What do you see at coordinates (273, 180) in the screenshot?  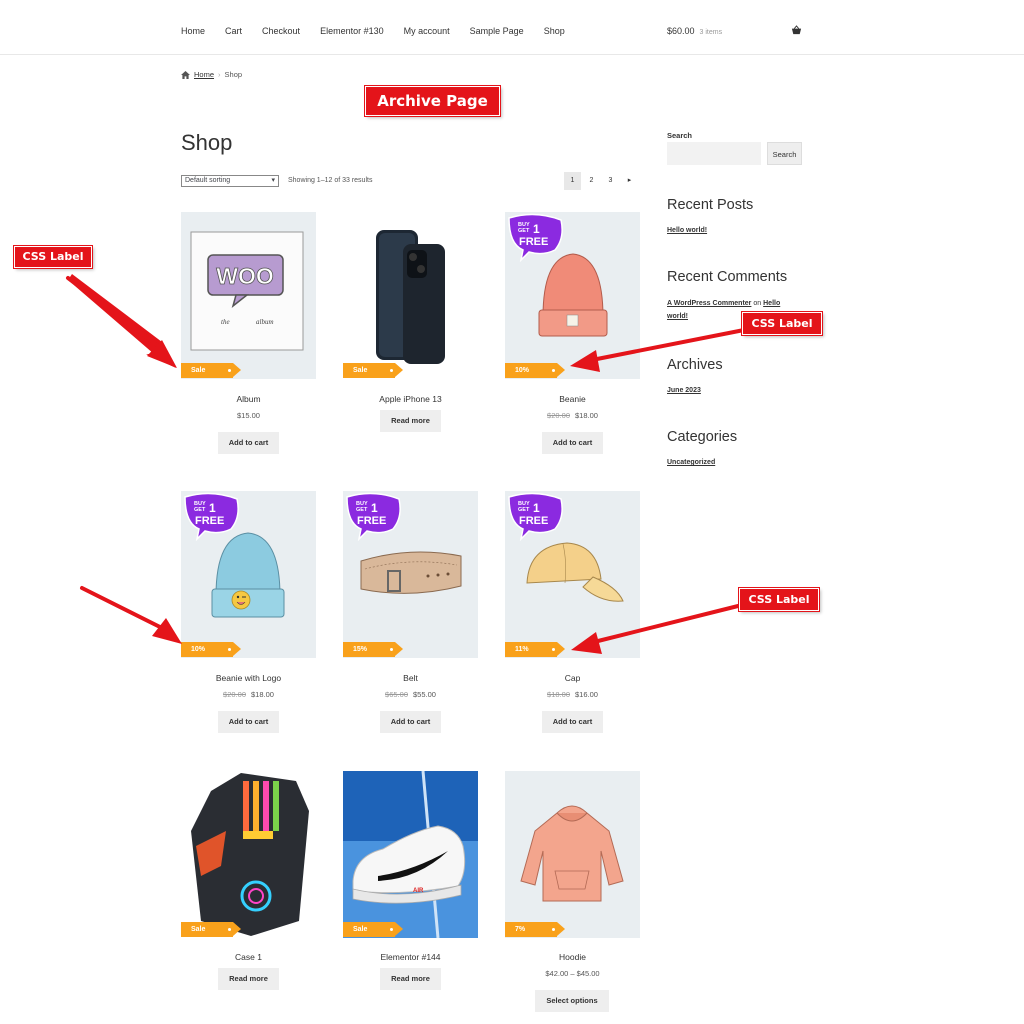 I see `chevron-down-icon: ▾` at bounding box center [273, 180].